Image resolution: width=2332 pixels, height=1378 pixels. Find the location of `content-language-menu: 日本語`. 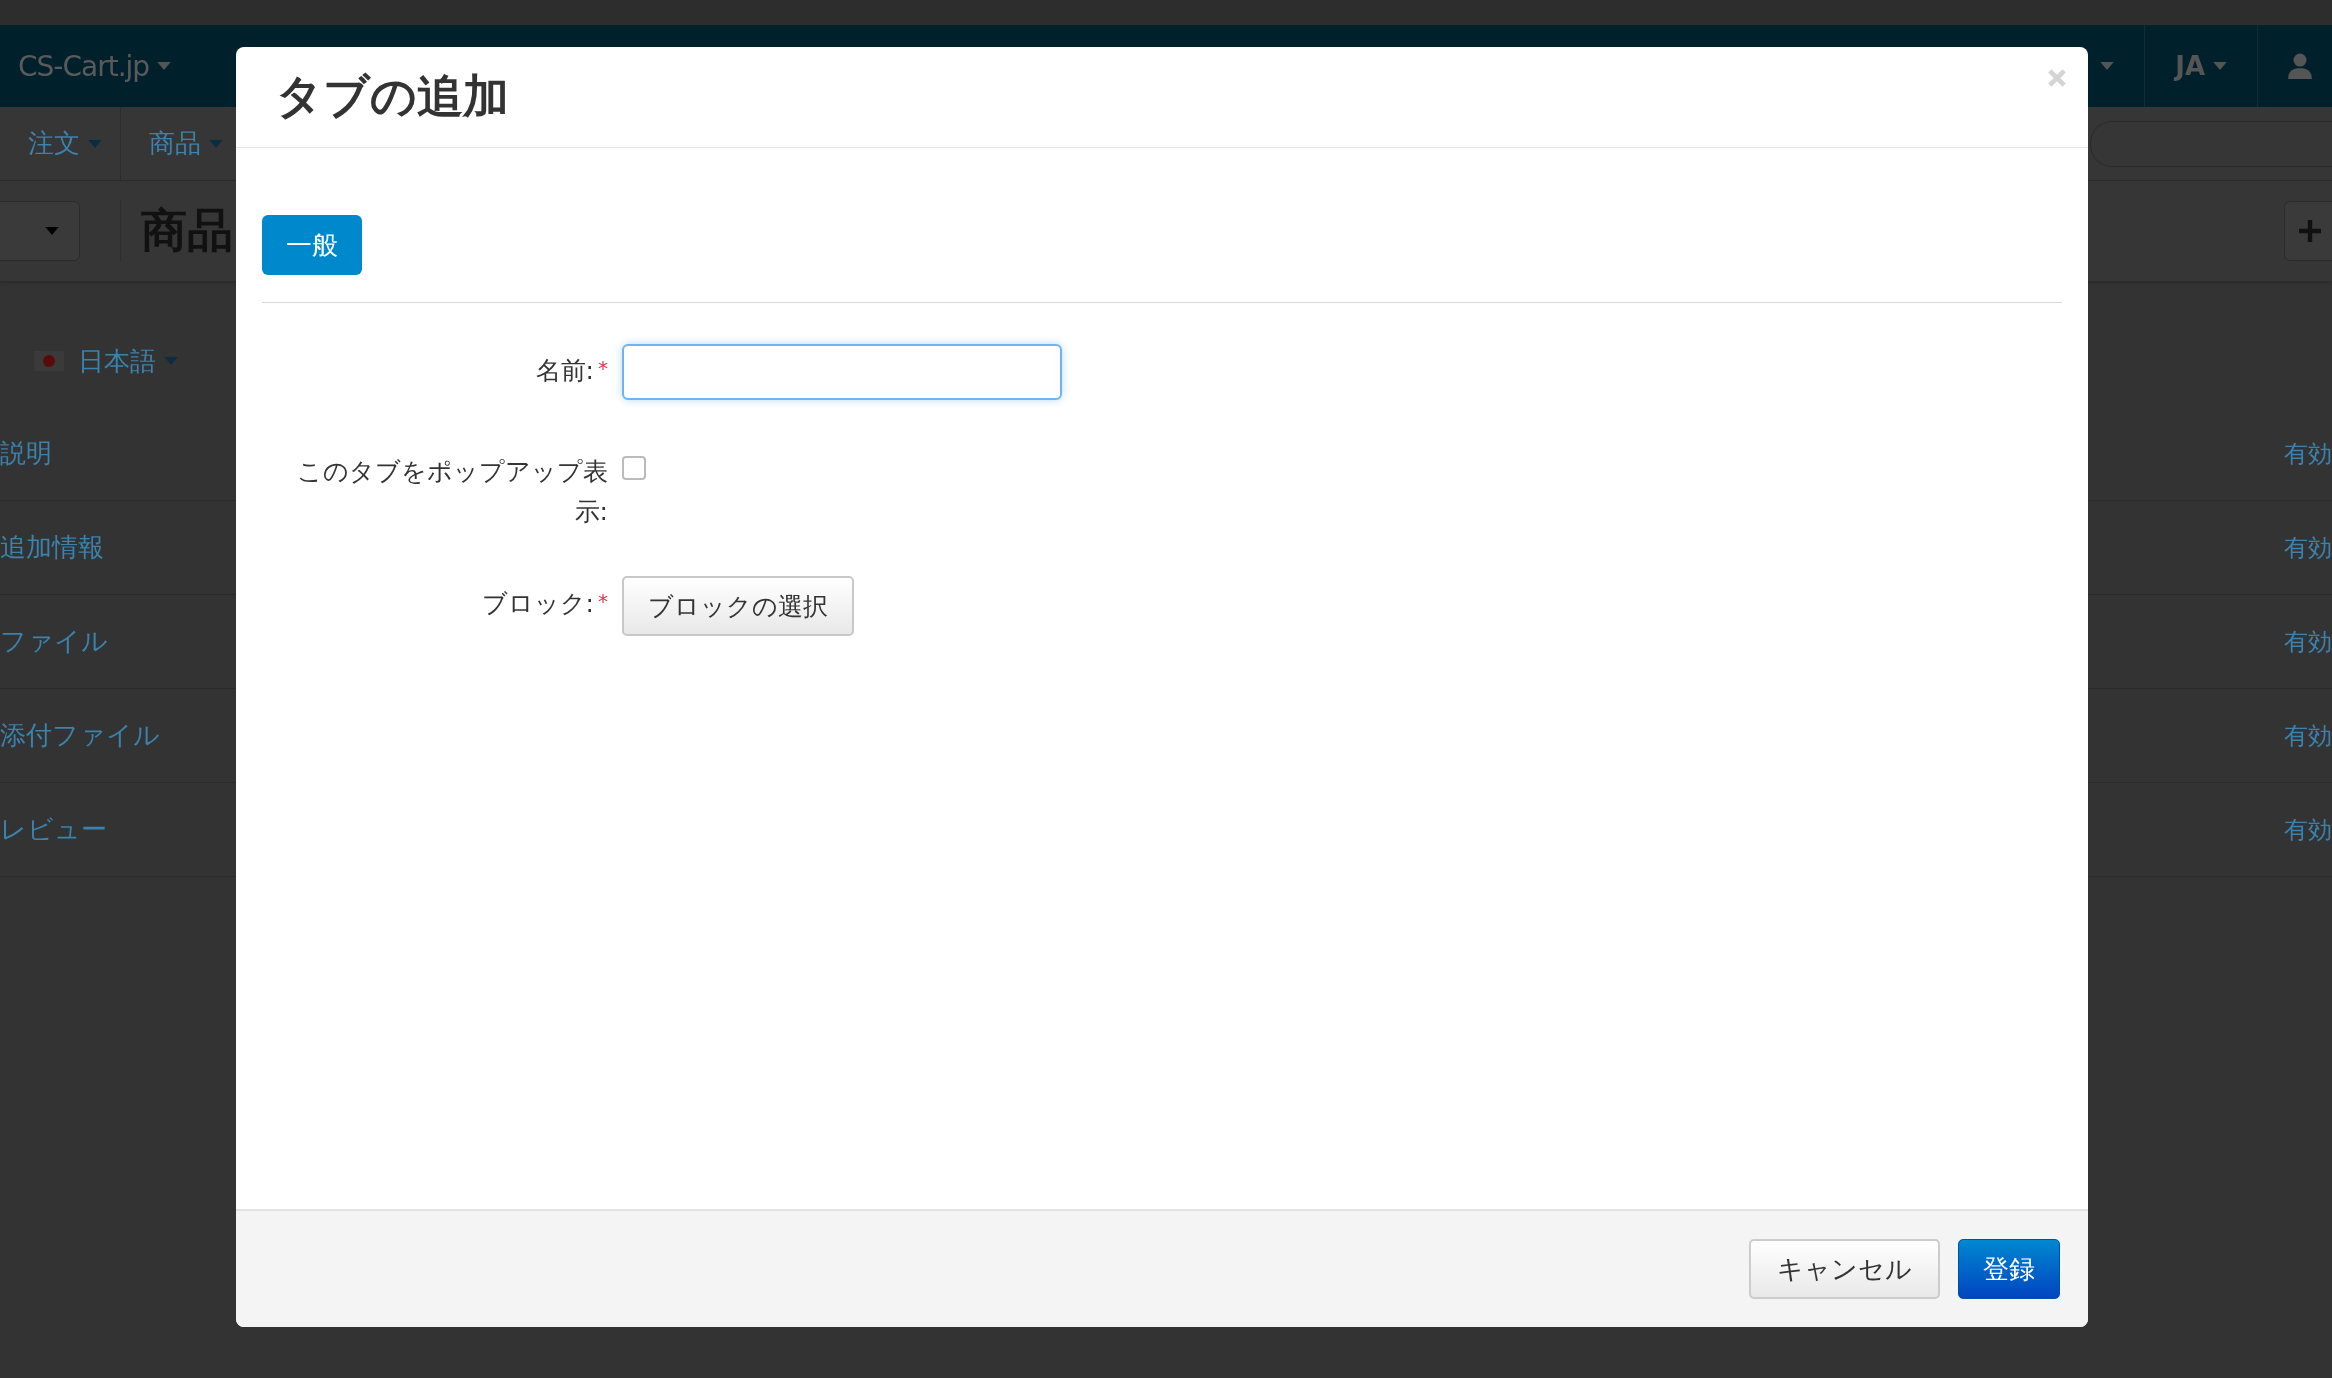

content-language-menu: 日本語 is located at coordinates (117, 361).